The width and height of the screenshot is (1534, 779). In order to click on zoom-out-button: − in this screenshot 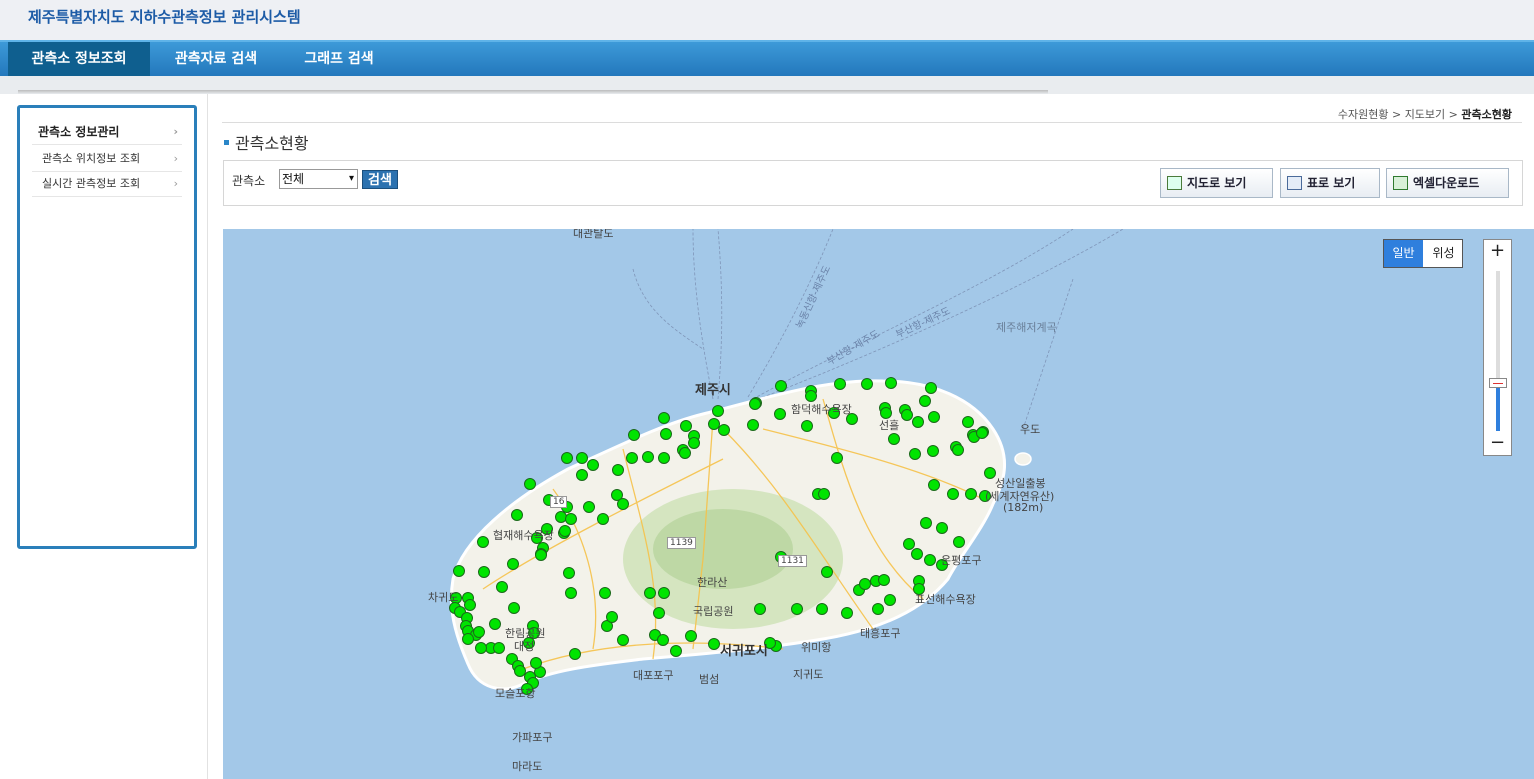, I will do `click(1497, 444)`.